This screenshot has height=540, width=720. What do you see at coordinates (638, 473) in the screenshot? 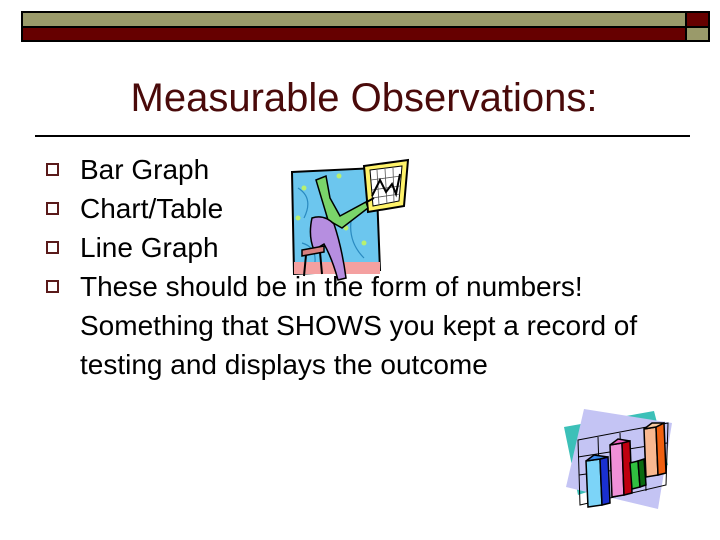
I see `bar-green` at bounding box center [638, 473].